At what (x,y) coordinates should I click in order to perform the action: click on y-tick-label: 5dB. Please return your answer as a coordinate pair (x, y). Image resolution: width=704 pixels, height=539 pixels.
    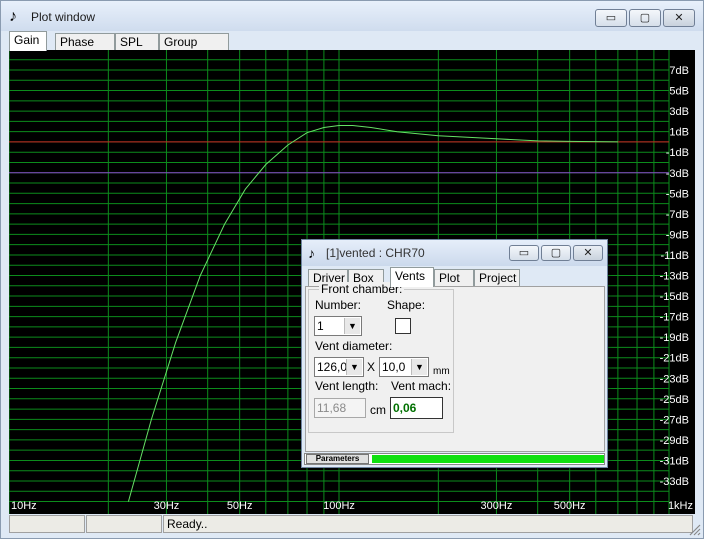
    Looking at the image, I should click on (679, 92).